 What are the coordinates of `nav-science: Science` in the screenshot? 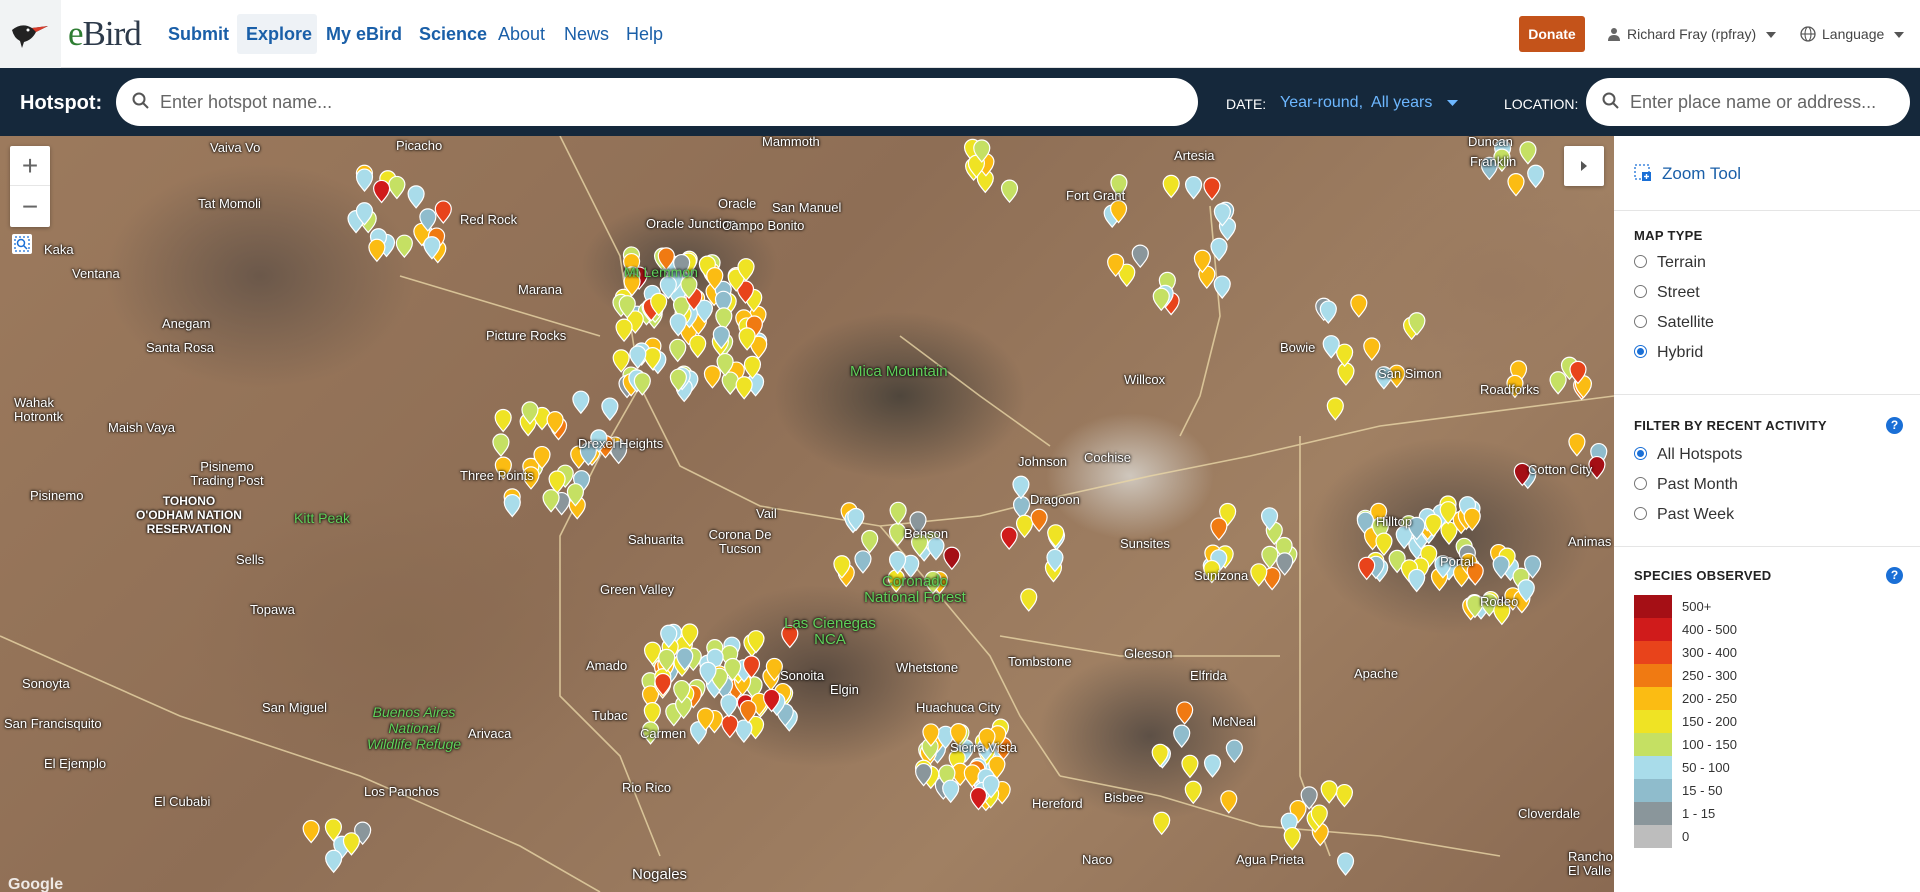 It's located at (453, 34).